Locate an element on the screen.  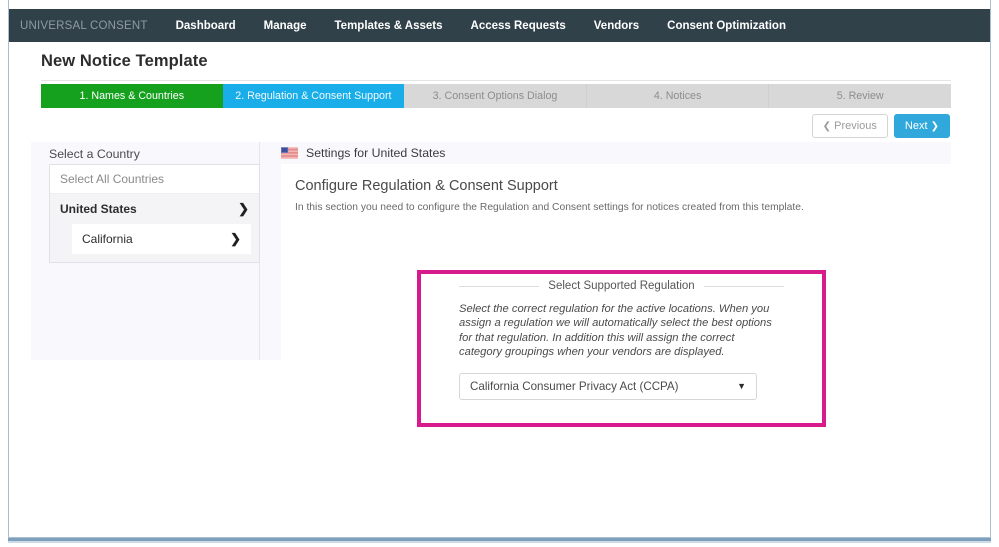
nav-item-access-requests: Access Requests is located at coordinates (518, 26).